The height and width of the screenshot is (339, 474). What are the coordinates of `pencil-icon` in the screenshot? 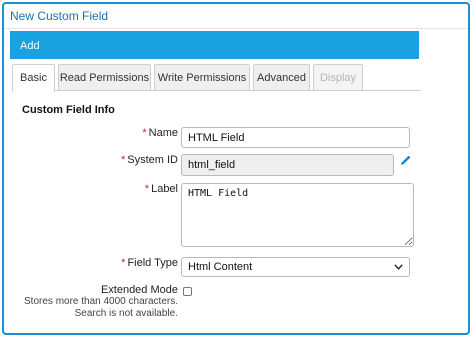 It's located at (405, 161).